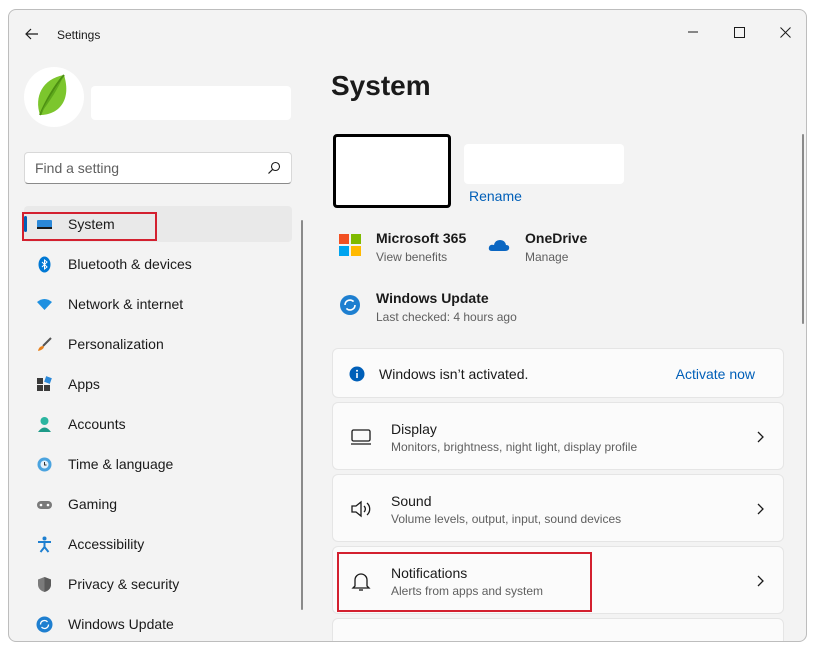  What do you see at coordinates (158, 504) in the screenshot?
I see `sidebar-item-gaming: Gaming` at bounding box center [158, 504].